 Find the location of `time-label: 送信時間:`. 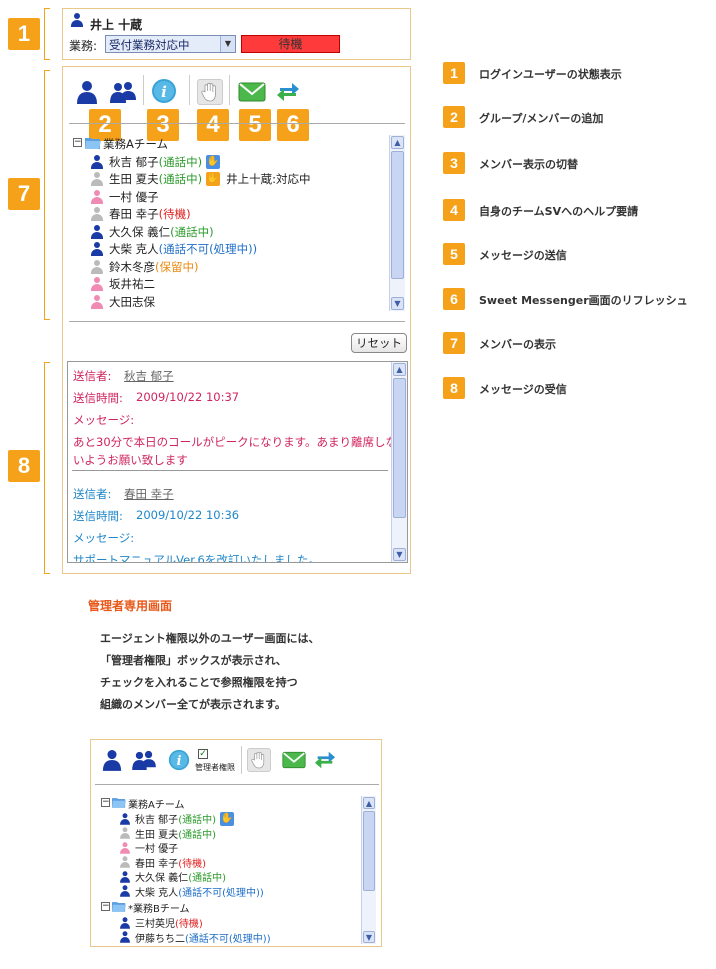

time-label: 送信時間: is located at coordinates (98, 398).